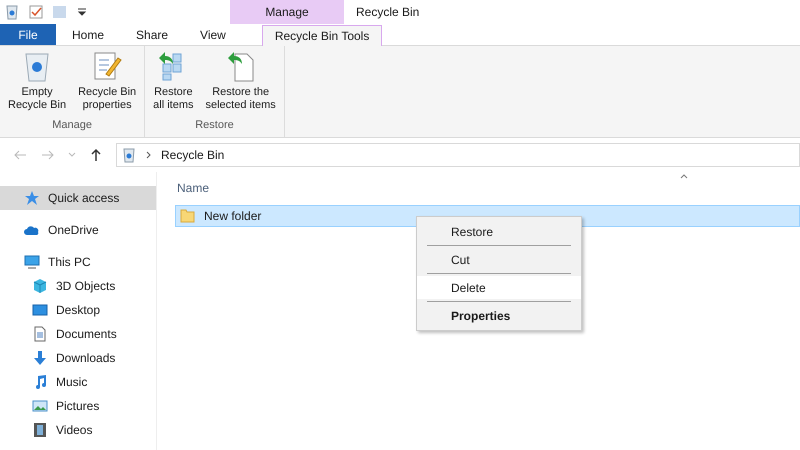 This screenshot has height=450, width=800. What do you see at coordinates (499, 259) in the screenshot?
I see `menu-item: Cut` at bounding box center [499, 259].